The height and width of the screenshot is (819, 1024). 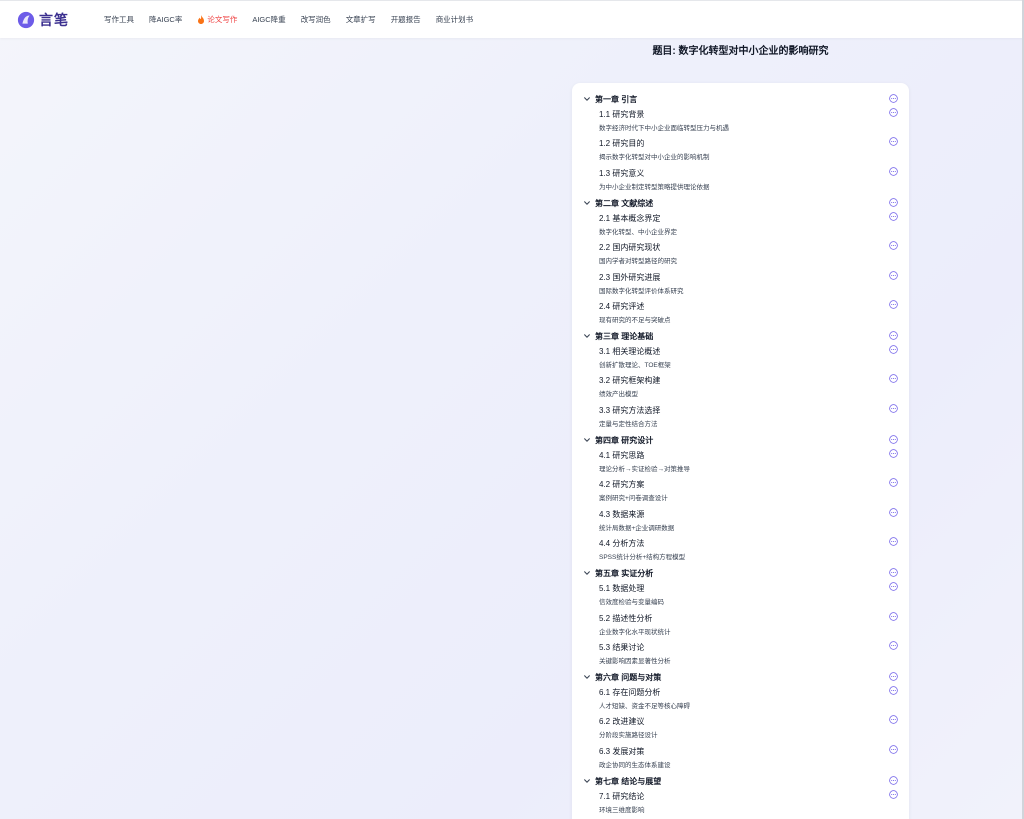 What do you see at coordinates (740, 120) in the screenshot?
I see `section-item: 1.1 研究背景 数字经济时代下中小企业面临转型压力与机遇` at bounding box center [740, 120].